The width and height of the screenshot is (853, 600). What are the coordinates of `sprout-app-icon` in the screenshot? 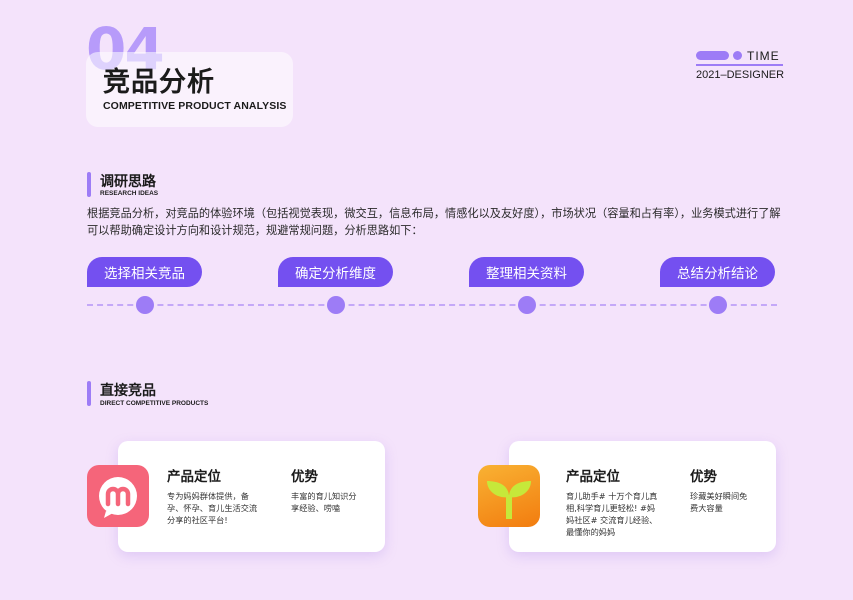 It's located at (509, 496).